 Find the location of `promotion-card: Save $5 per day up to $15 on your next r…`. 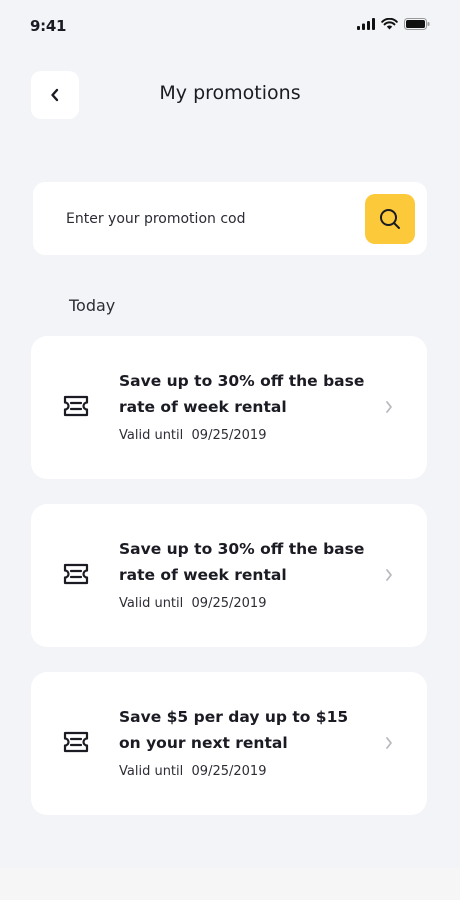

promotion-card: Save $5 per day up to $15 on your next r… is located at coordinates (229, 743).